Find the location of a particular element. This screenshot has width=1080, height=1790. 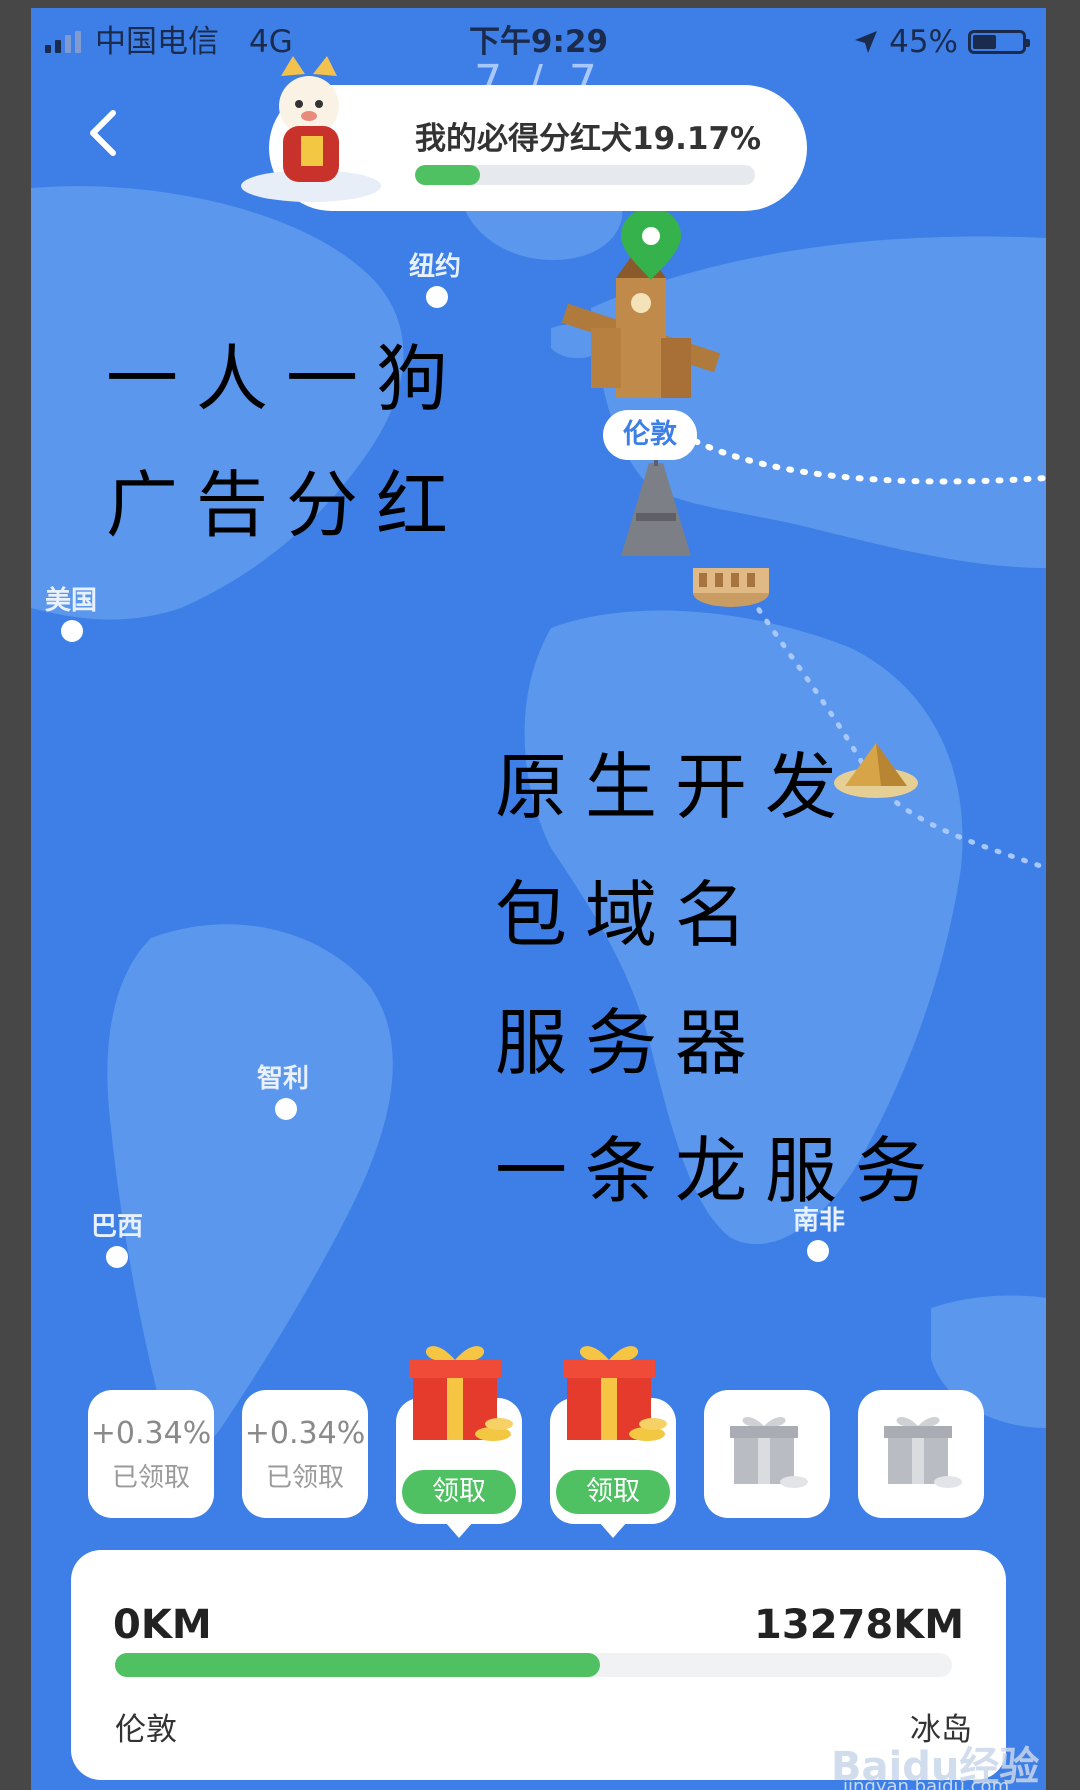

watermark-url: jingyan.baidu.com is located at coordinates (926, 1783).